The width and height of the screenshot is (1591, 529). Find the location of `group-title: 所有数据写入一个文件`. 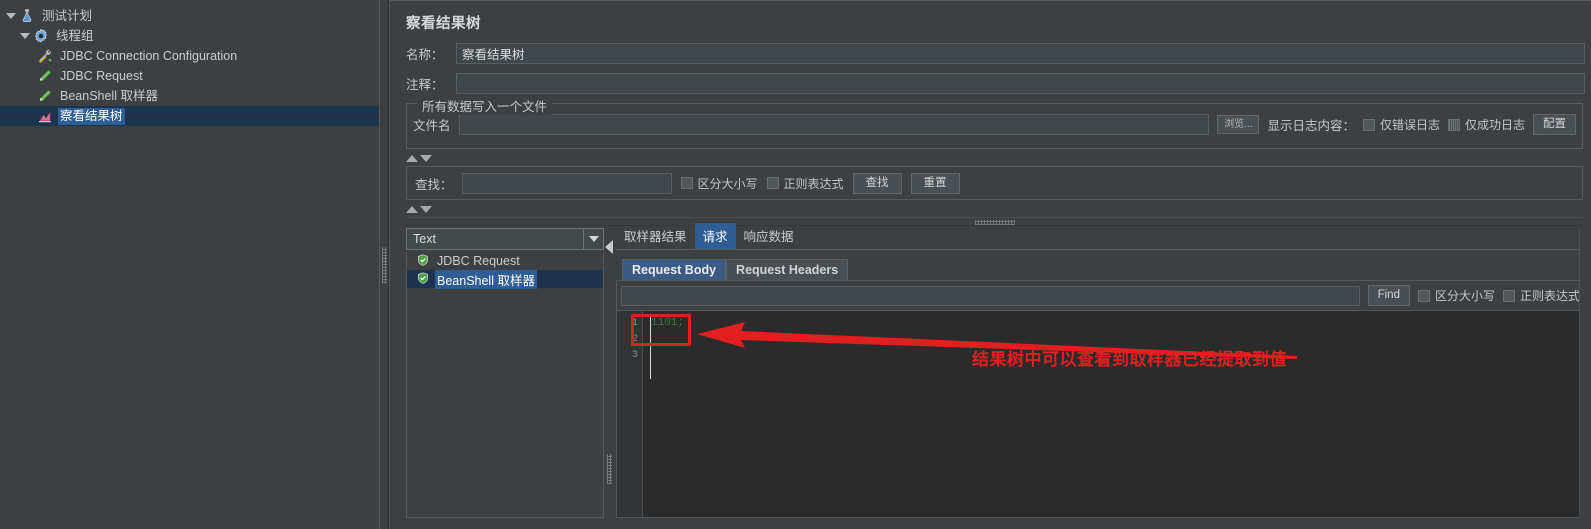

group-title: 所有数据写入一个文件 is located at coordinates (485, 105).